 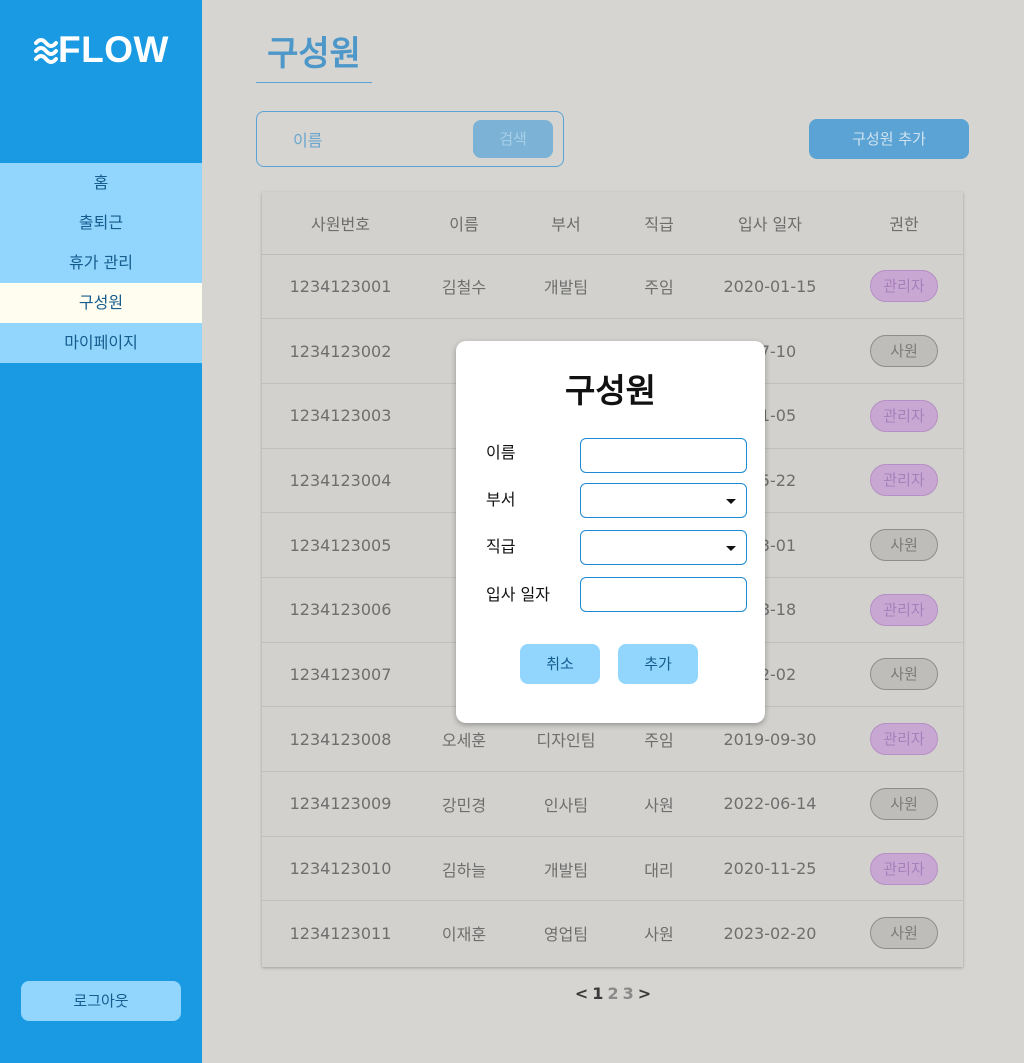 I want to click on search-input, so click(x=369, y=140).